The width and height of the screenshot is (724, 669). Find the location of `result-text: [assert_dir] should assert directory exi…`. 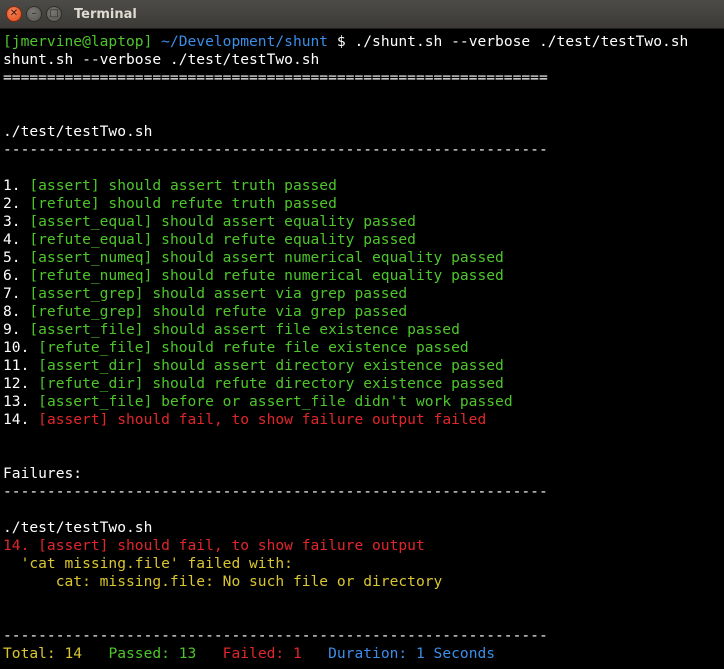

result-text: [assert_dir] should assert directory exi… is located at coordinates (271, 365).